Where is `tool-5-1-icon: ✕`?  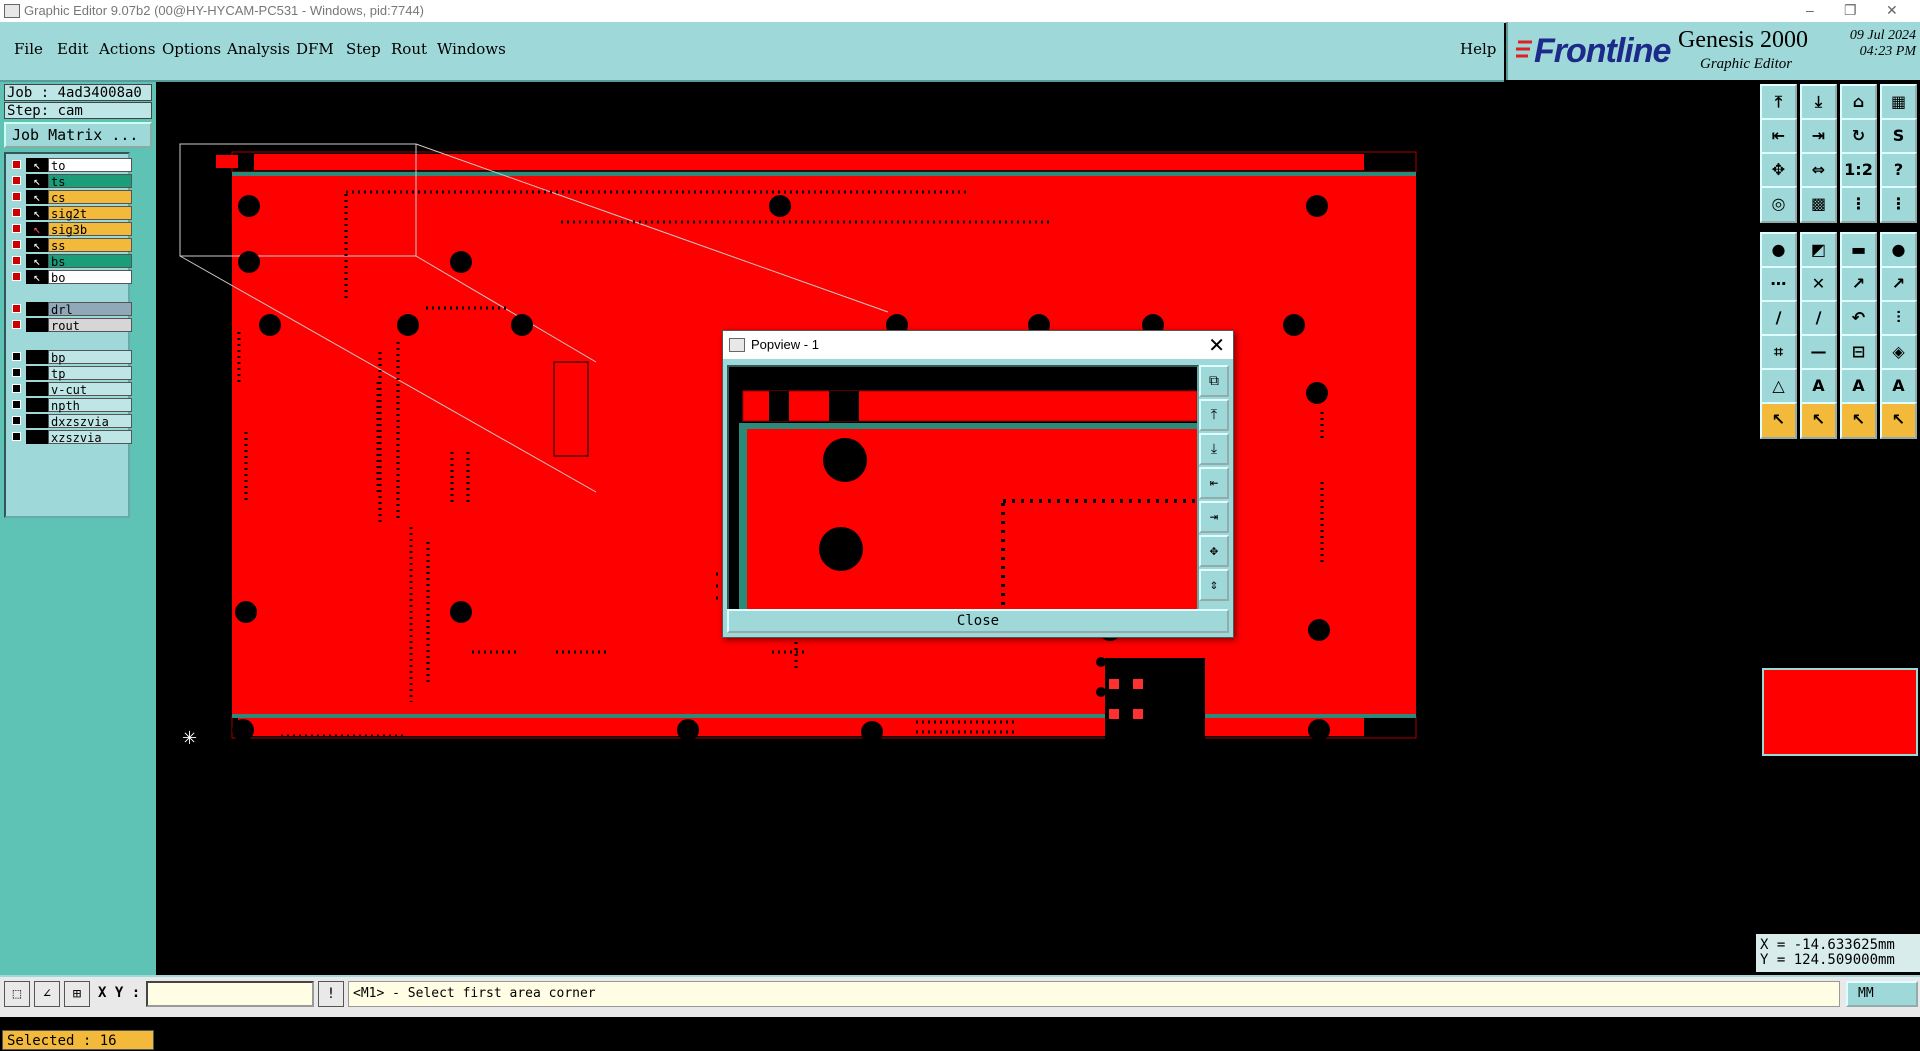 tool-5-1-icon: ✕ is located at coordinates (1818, 284).